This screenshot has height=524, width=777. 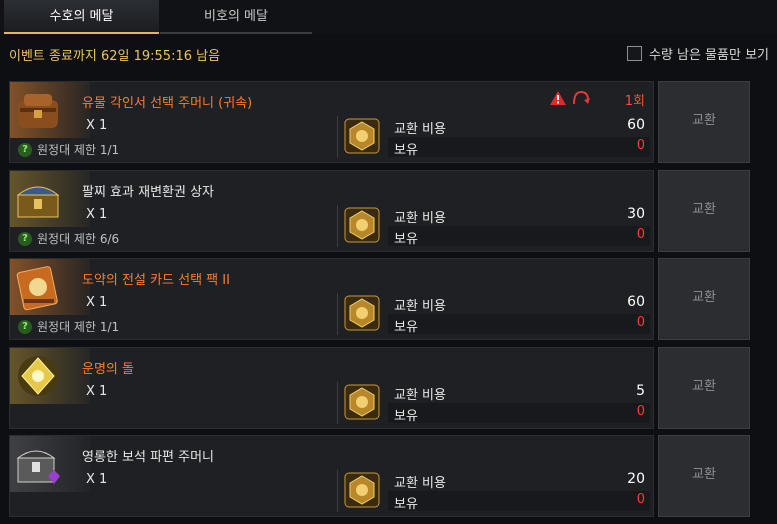 What do you see at coordinates (581, 97) in the screenshot?
I see `untradeable-icon` at bounding box center [581, 97].